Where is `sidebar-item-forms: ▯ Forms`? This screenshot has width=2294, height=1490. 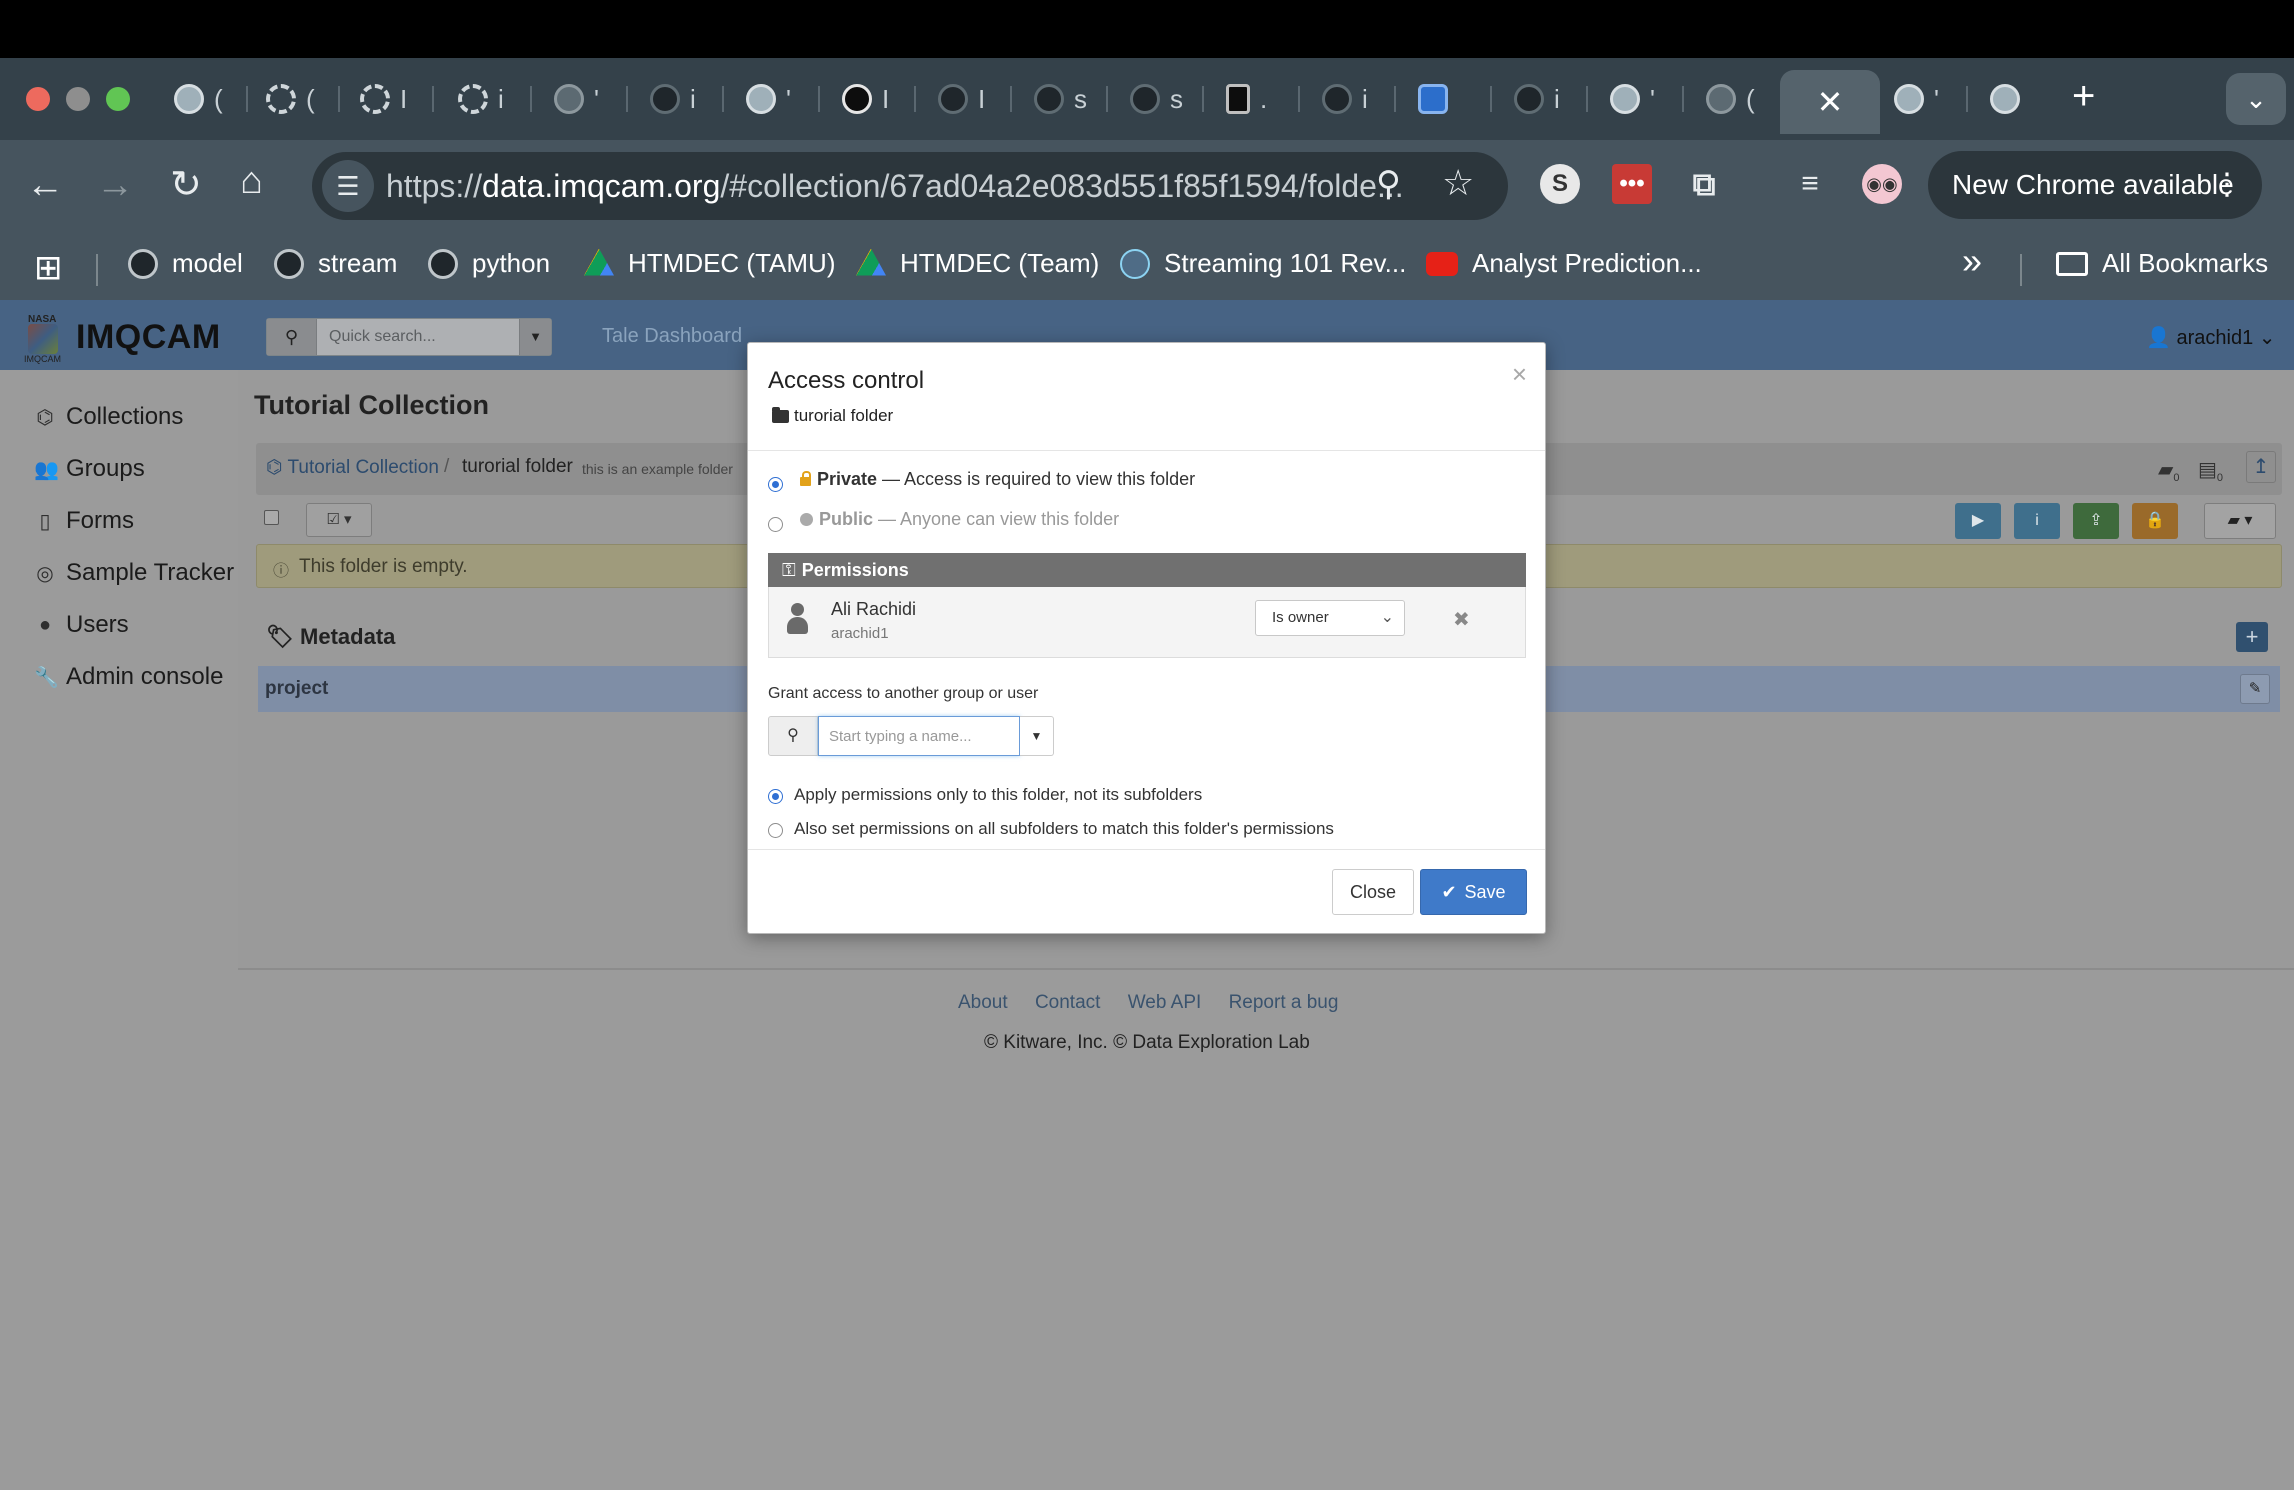
sidebar-item-forms: ▯ Forms is located at coordinates (84, 521).